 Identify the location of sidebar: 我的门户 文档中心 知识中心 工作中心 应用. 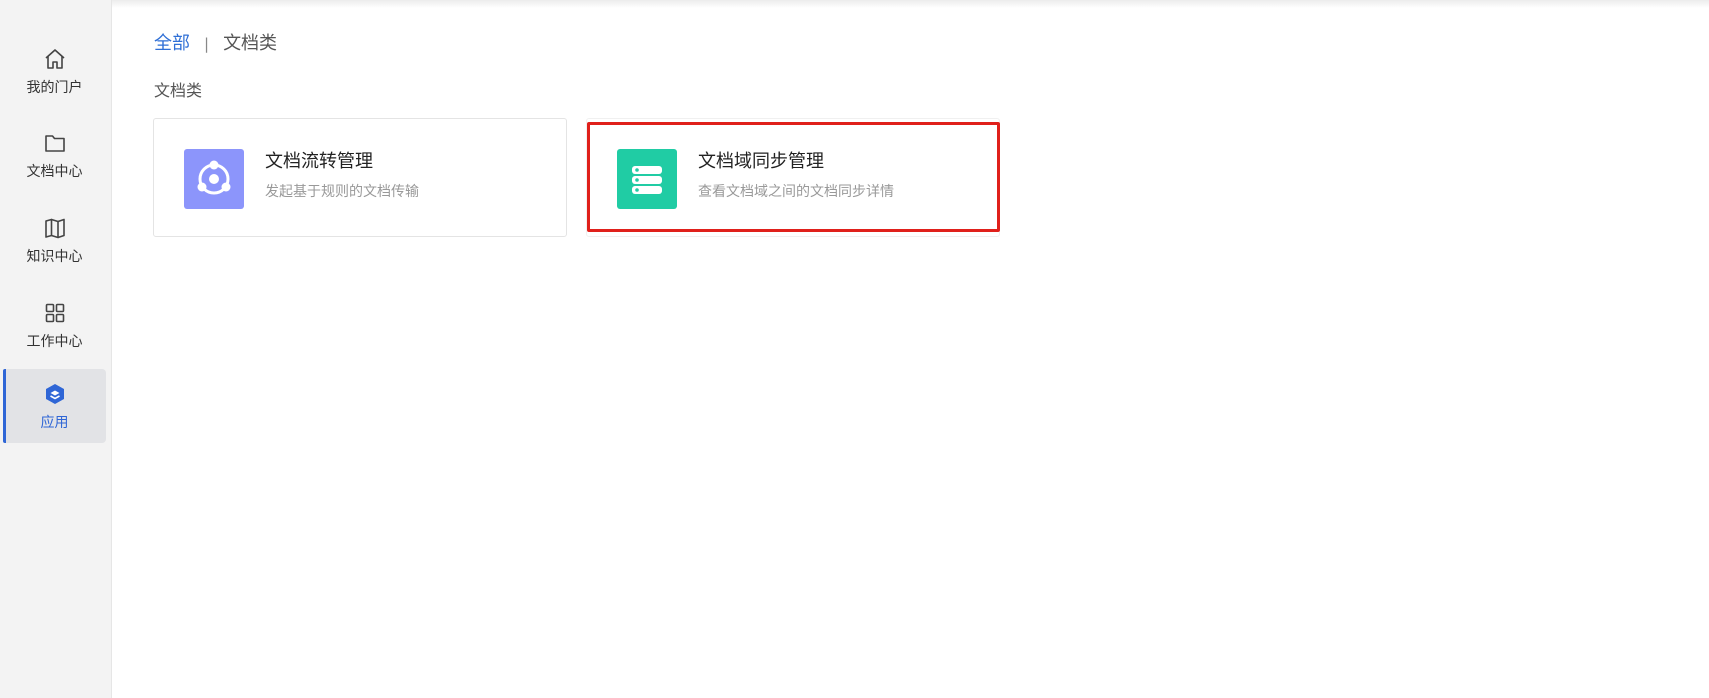
(56, 349).